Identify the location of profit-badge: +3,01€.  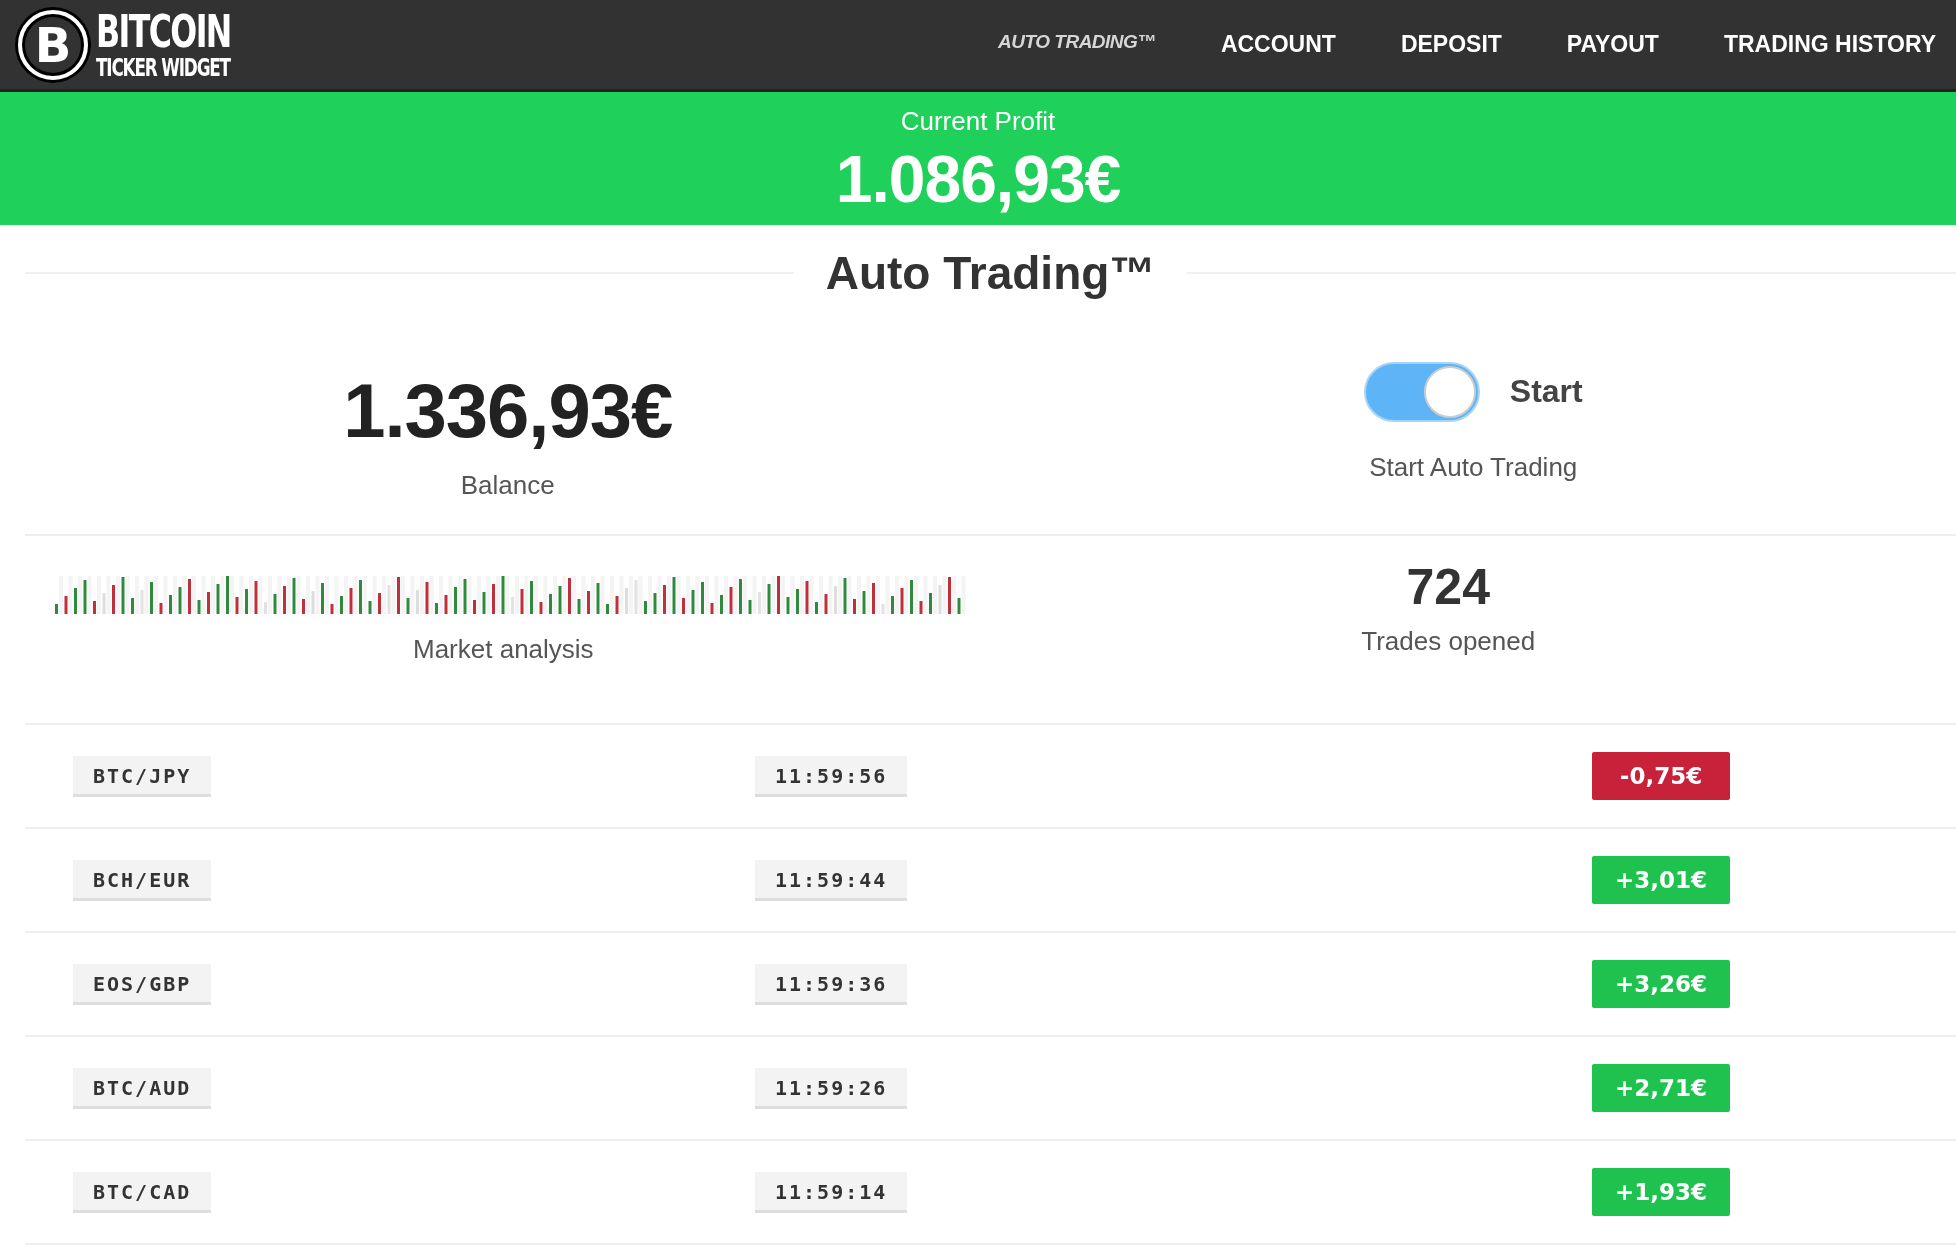
(1661, 880).